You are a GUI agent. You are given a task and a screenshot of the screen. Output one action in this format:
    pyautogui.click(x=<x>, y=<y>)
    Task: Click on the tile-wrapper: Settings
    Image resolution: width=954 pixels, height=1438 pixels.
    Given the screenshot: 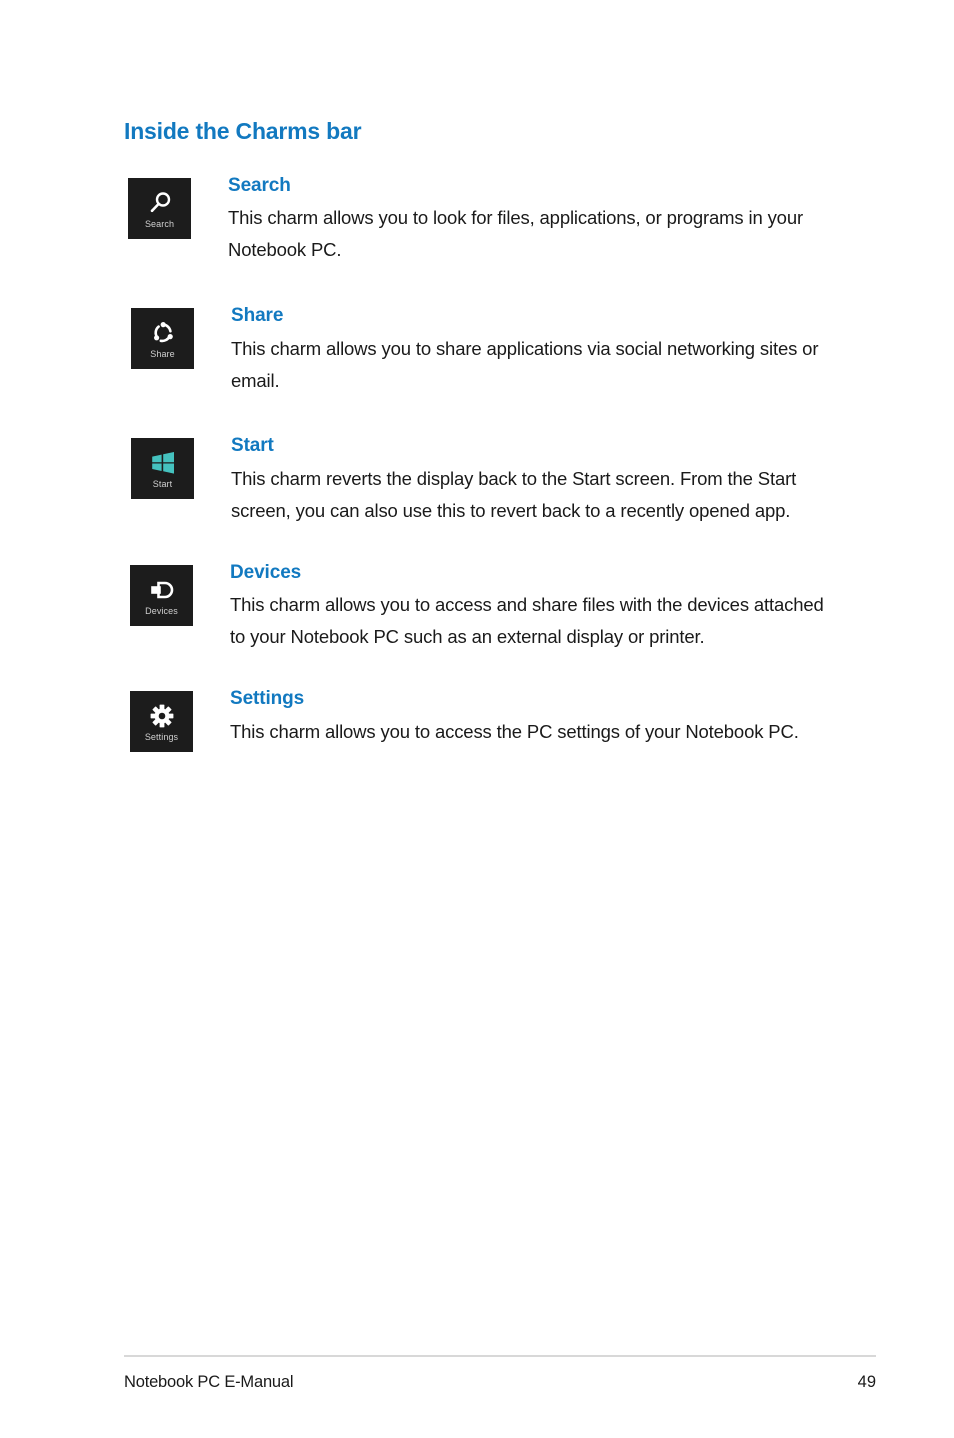 What is the action you would take?
    pyautogui.click(x=177, y=720)
    